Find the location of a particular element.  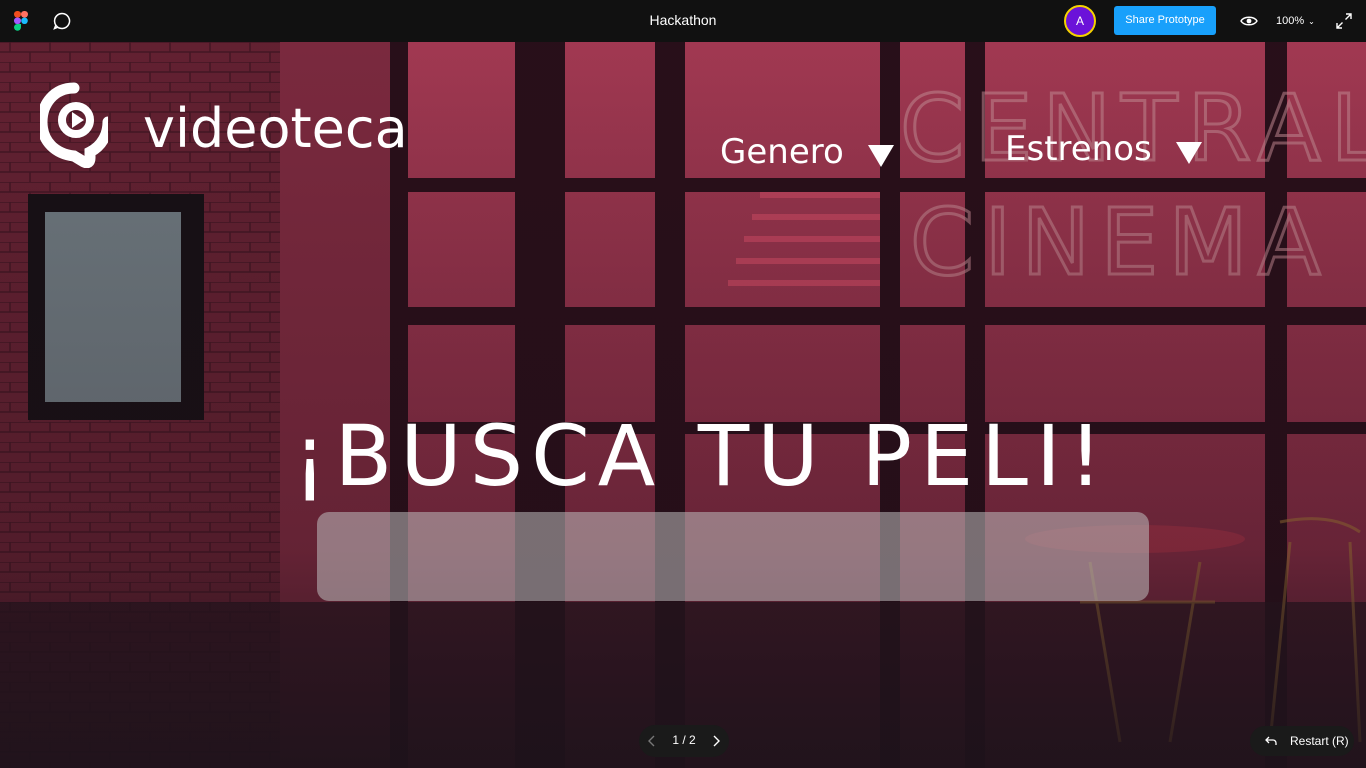

brand-name: videoteca is located at coordinates (275, 128).